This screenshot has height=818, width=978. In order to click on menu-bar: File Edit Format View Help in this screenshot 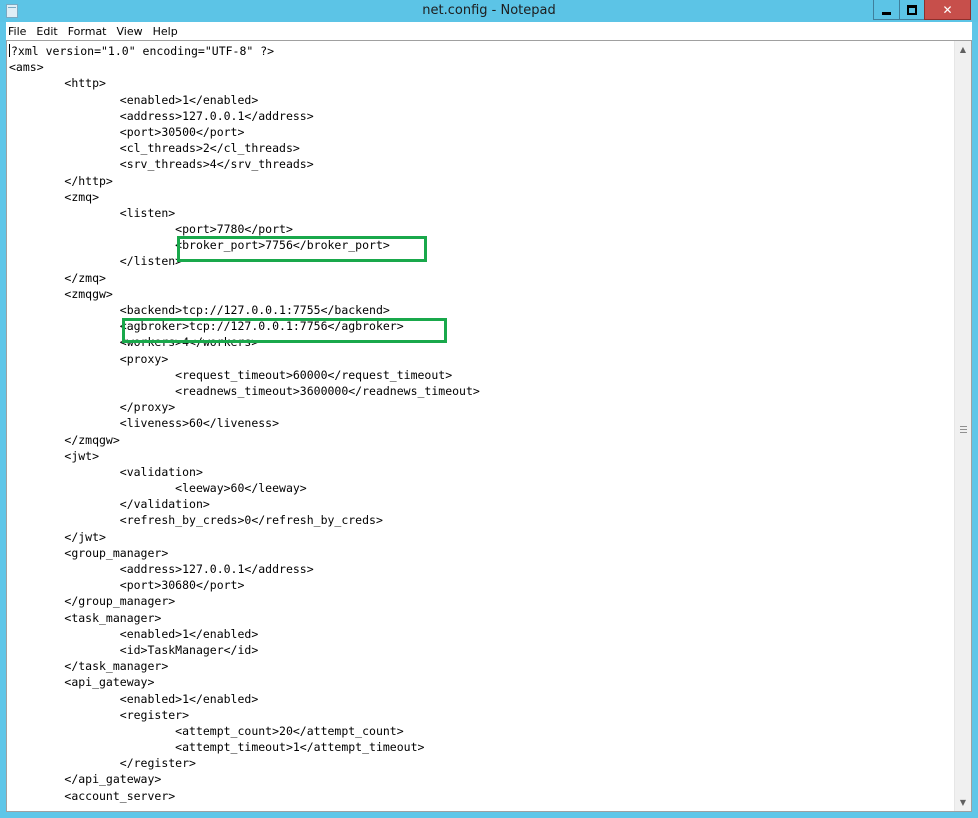, I will do `click(489, 31)`.